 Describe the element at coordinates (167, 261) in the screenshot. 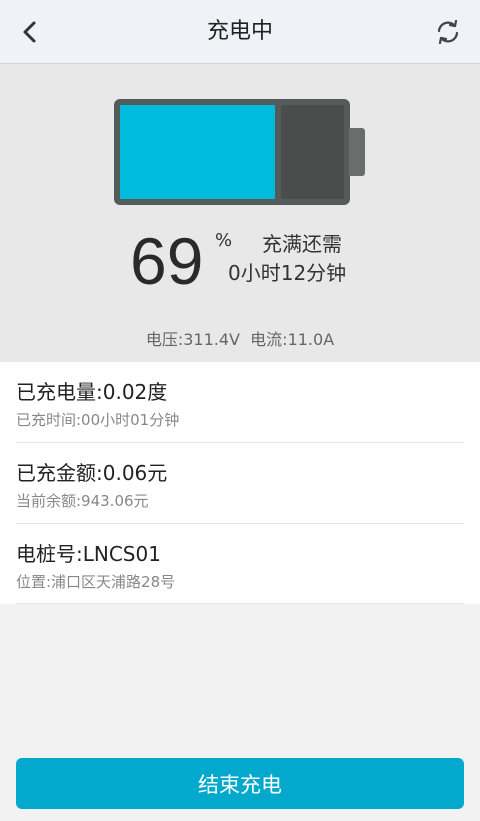

I see `battery-percent: 69` at that location.